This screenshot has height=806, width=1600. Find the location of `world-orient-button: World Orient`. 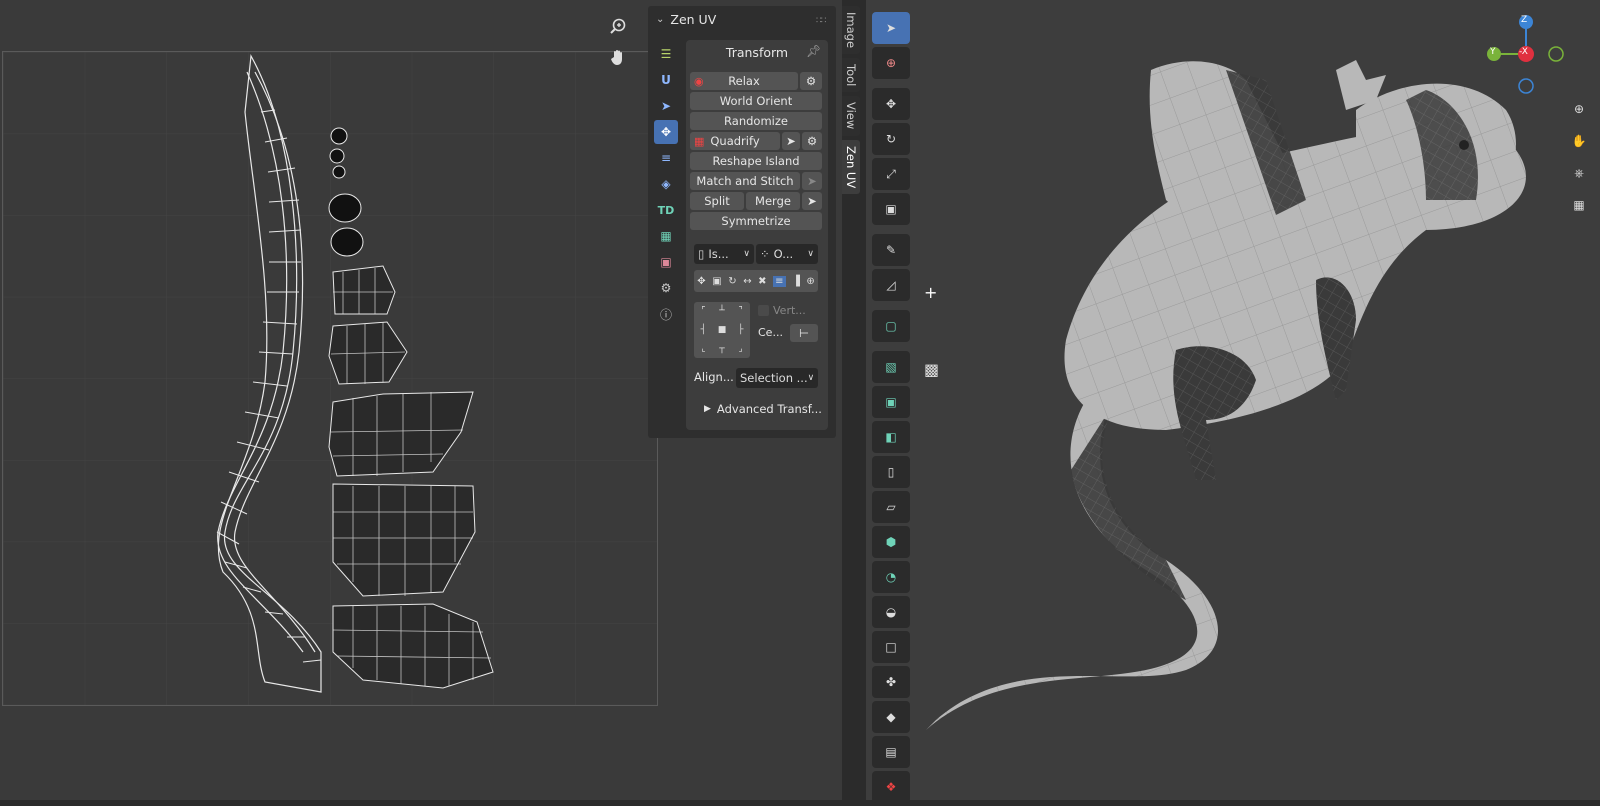

world-orient-button: World Orient is located at coordinates (756, 101).